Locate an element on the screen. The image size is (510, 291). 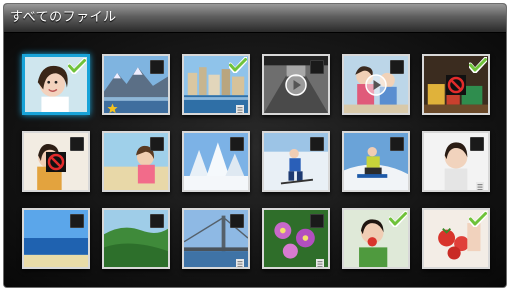
title-bar: すべてのファイル is located at coordinates (255, 18).